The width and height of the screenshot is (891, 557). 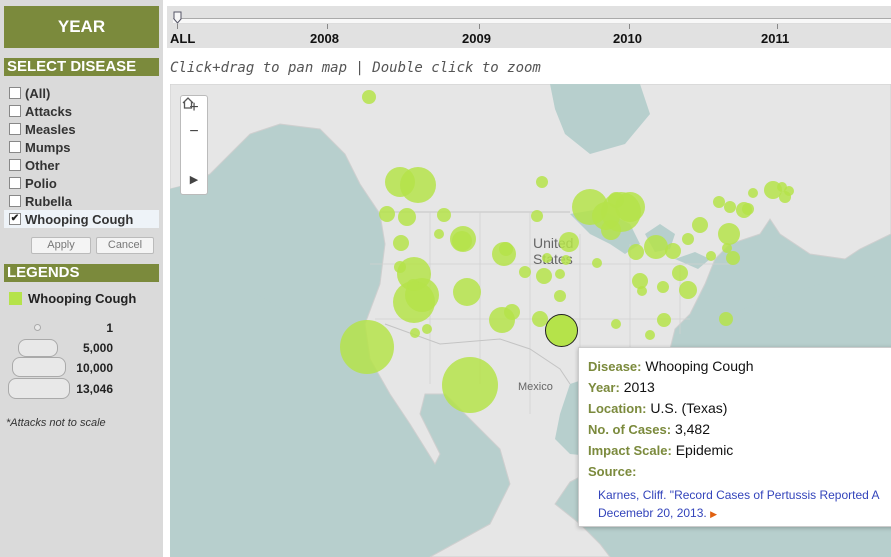 What do you see at coordinates (476, 38) in the screenshot?
I see `timeline-label-2009: 2009` at bounding box center [476, 38].